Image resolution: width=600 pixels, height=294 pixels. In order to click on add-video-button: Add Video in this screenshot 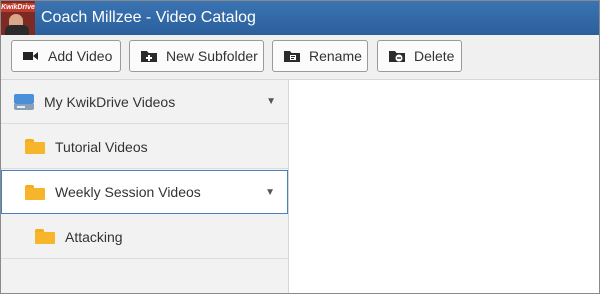, I will do `click(66, 56)`.